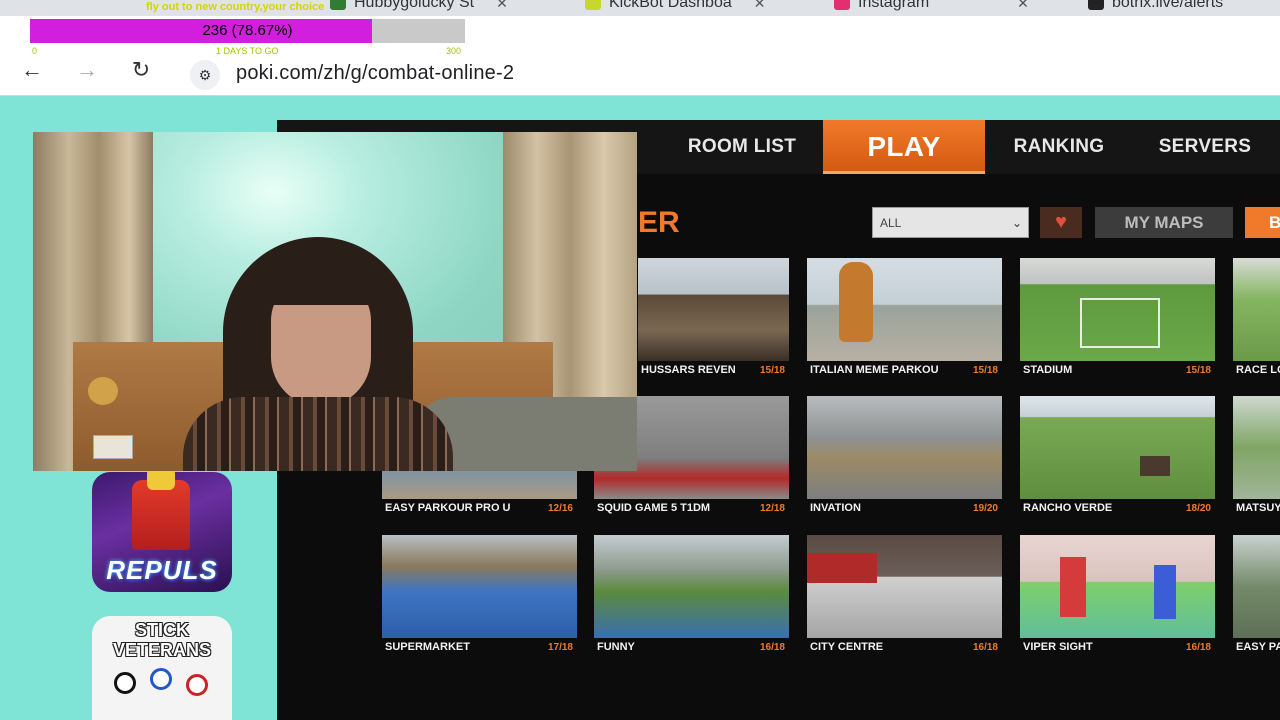 The height and width of the screenshot is (720, 1280). What do you see at coordinates (1068, 508) in the screenshot?
I see `map-name: RANCHO VERDE` at bounding box center [1068, 508].